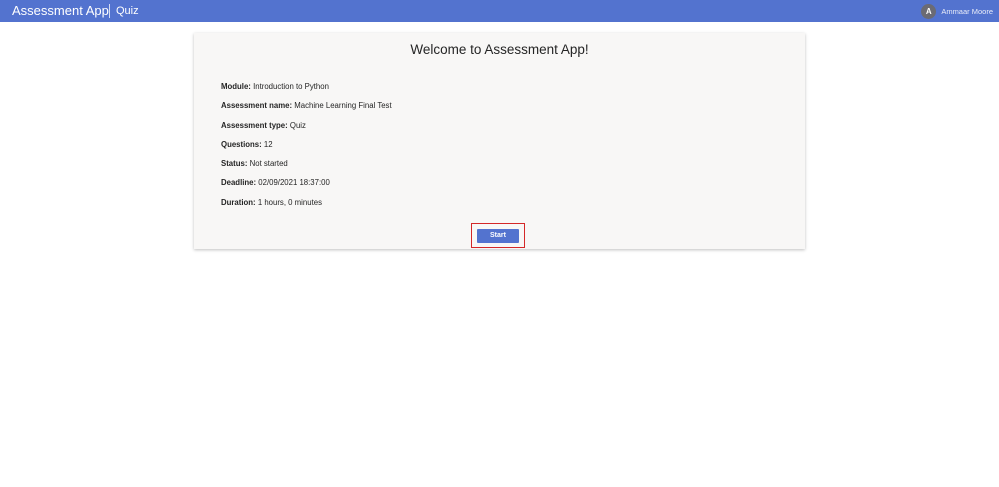 Image resolution: width=999 pixels, height=487 pixels. What do you see at coordinates (257, 106) in the screenshot?
I see `assessment-name-label: Assessment name:` at bounding box center [257, 106].